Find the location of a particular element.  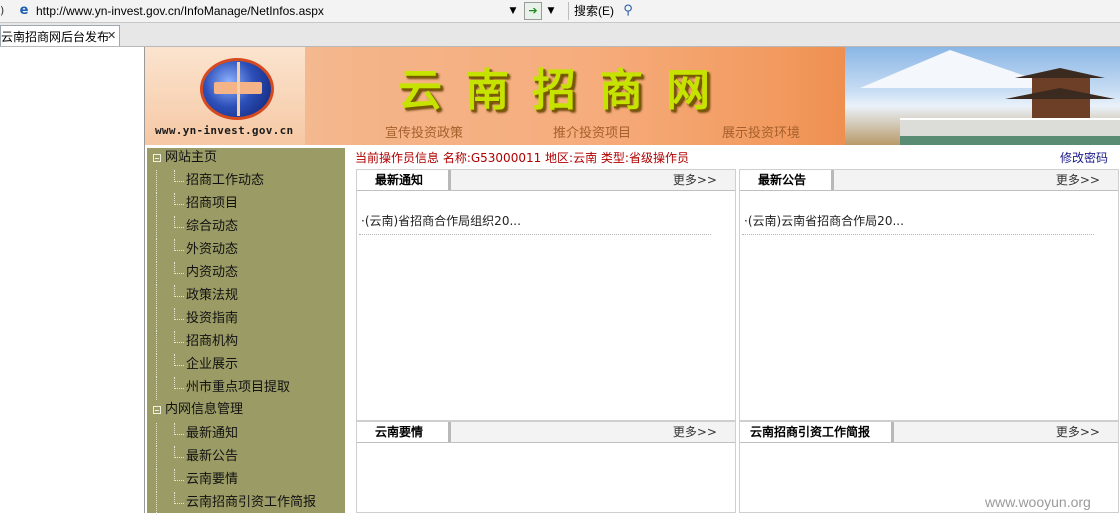

panel-header: 云南招商引资工作简报 更多>> is located at coordinates (929, 432).